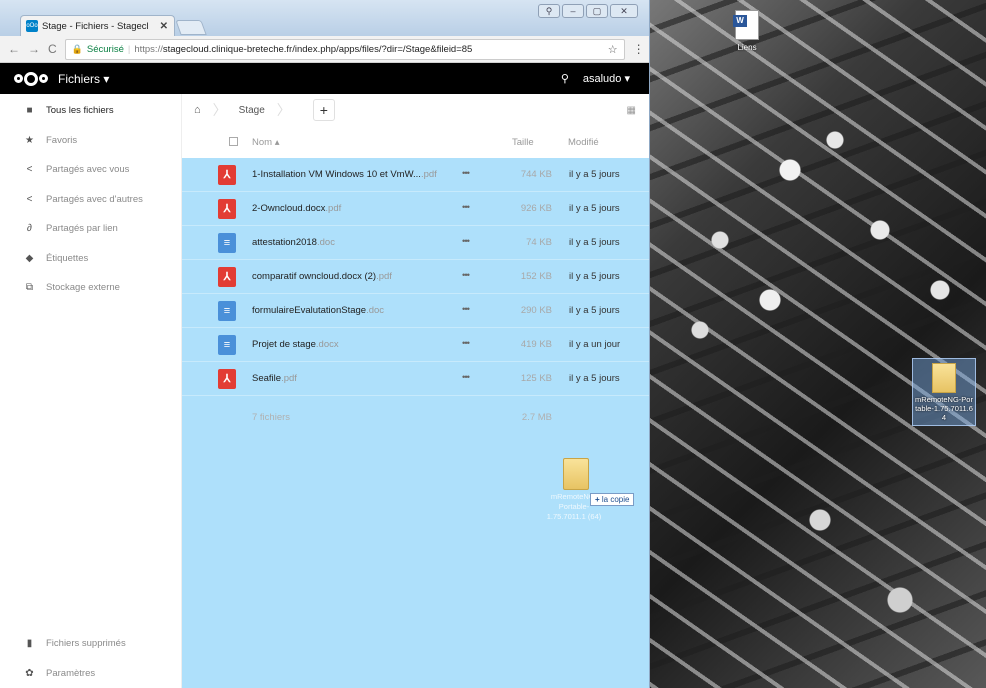  What do you see at coordinates (536, 208) in the screenshot?
I see `file-size: 926 KB` at bounding box center [536, 208].